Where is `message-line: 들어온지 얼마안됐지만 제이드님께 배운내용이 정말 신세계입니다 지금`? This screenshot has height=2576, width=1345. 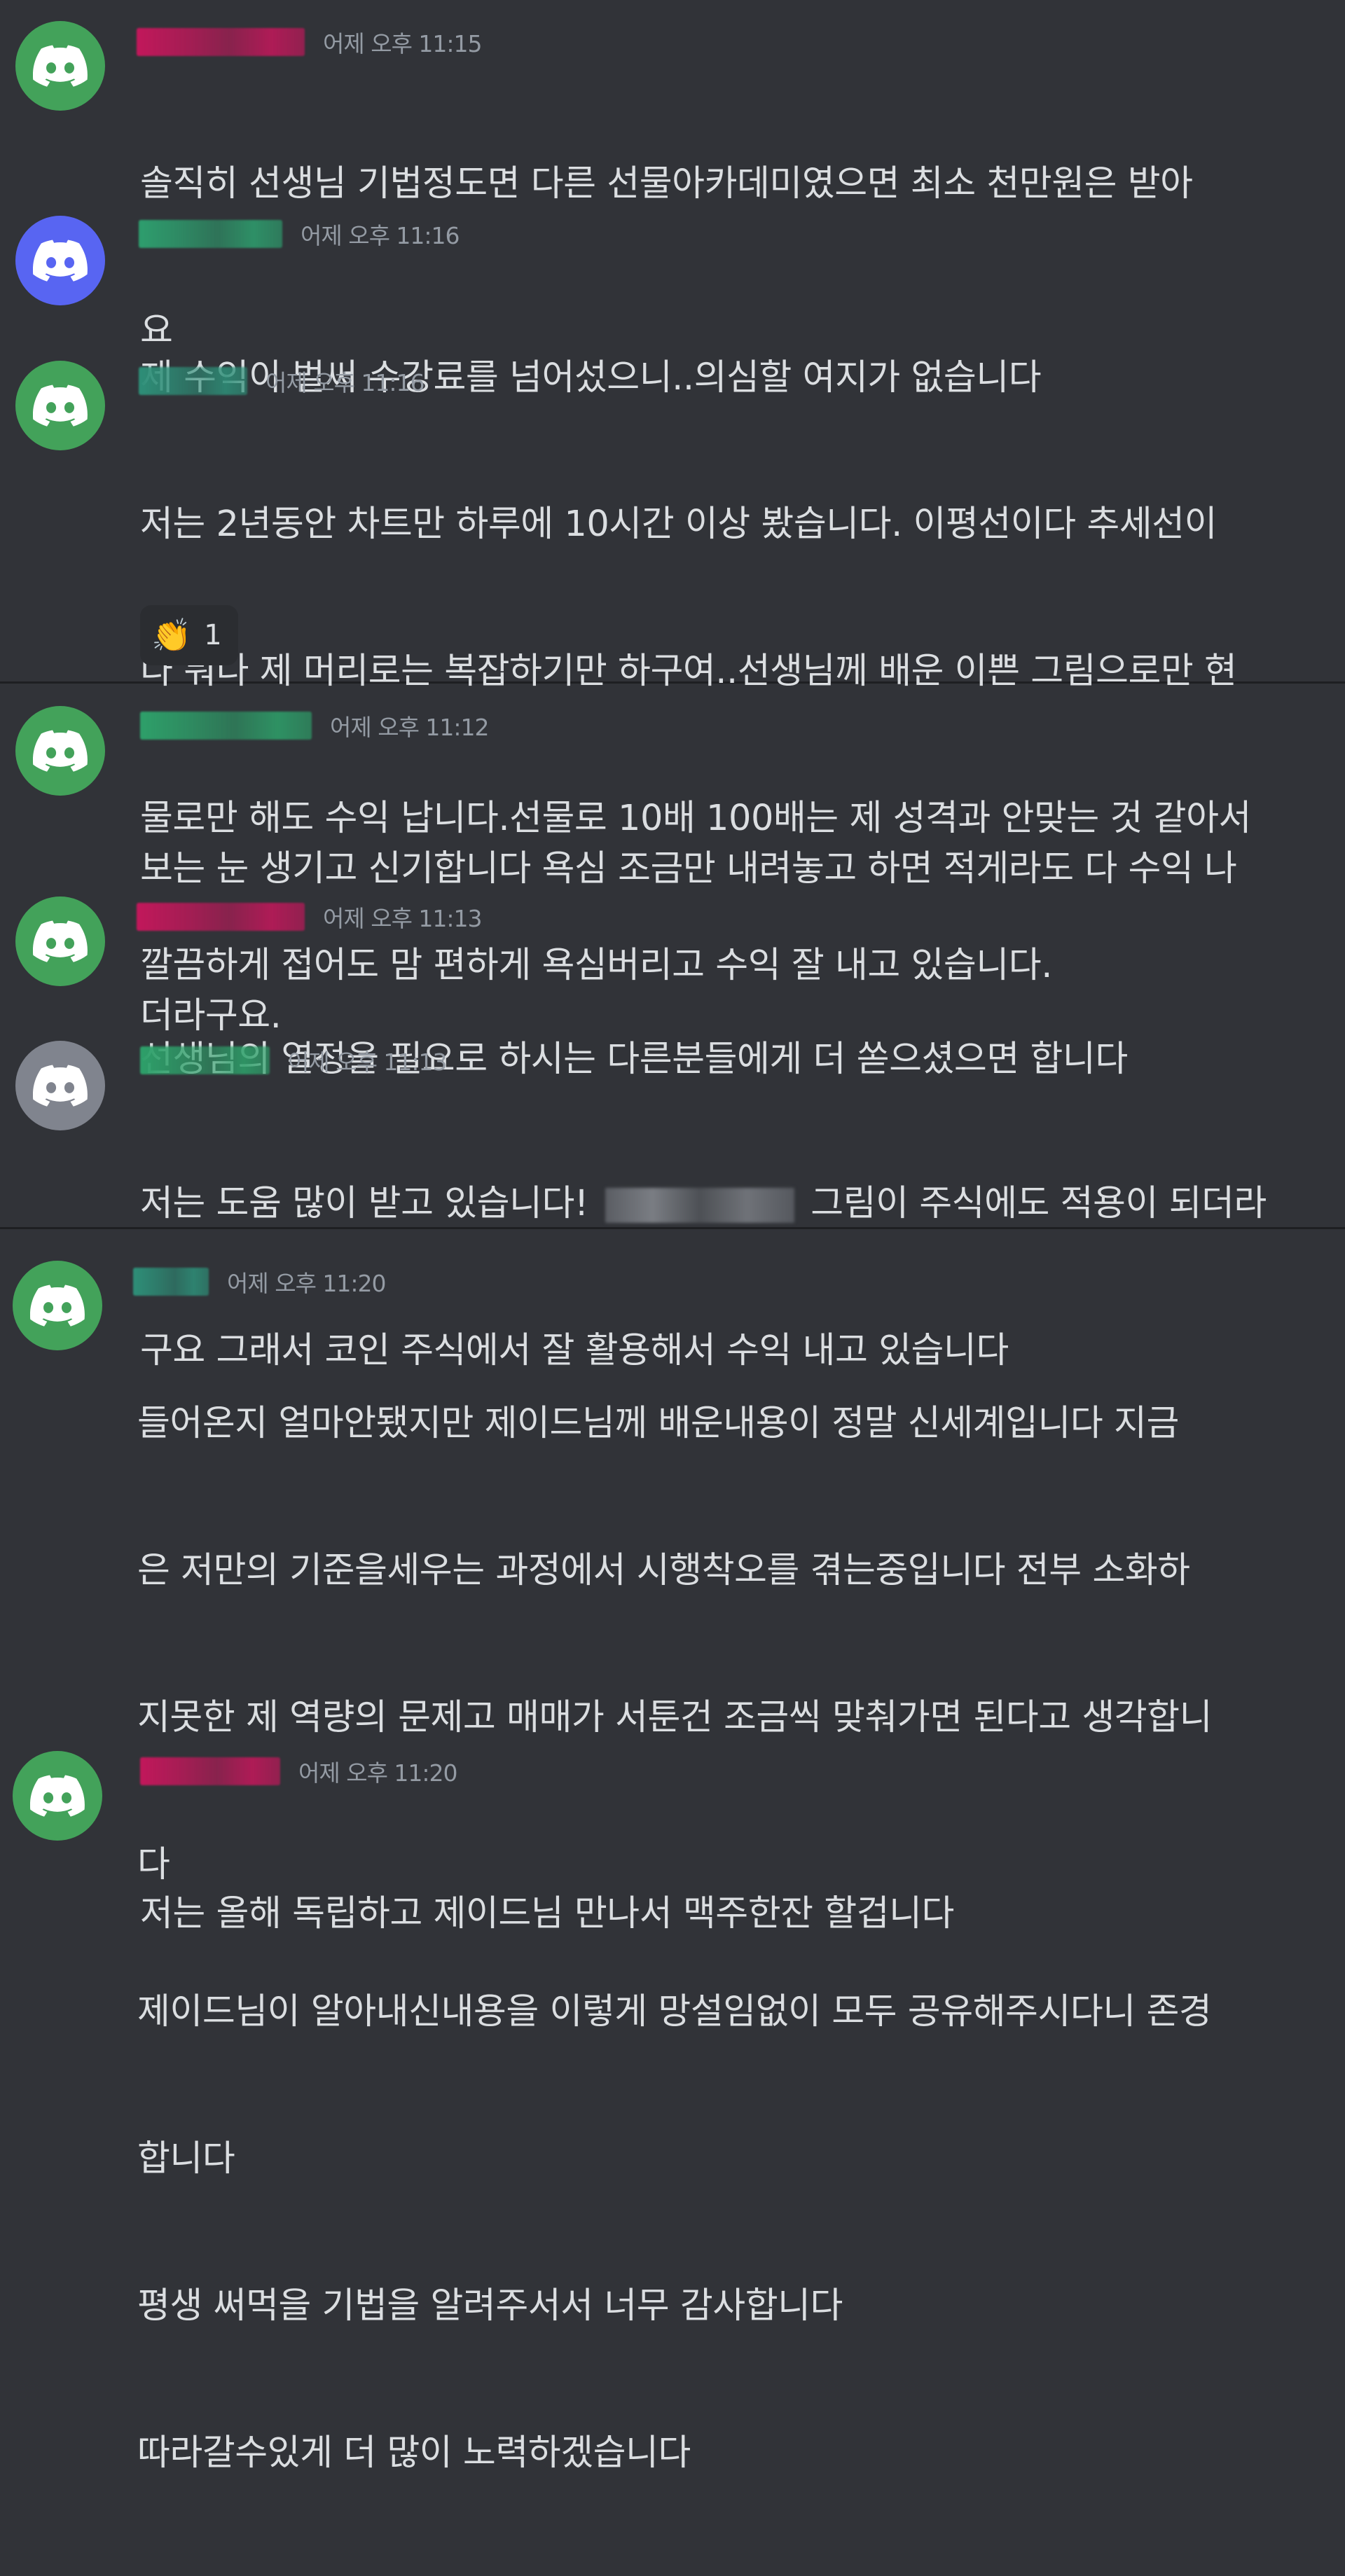 message-line: 들어온지 얼마안됐지만 제이드님께 배운내용이 정말 신세계입니다 지금 is located at coordinates (658, 1423).